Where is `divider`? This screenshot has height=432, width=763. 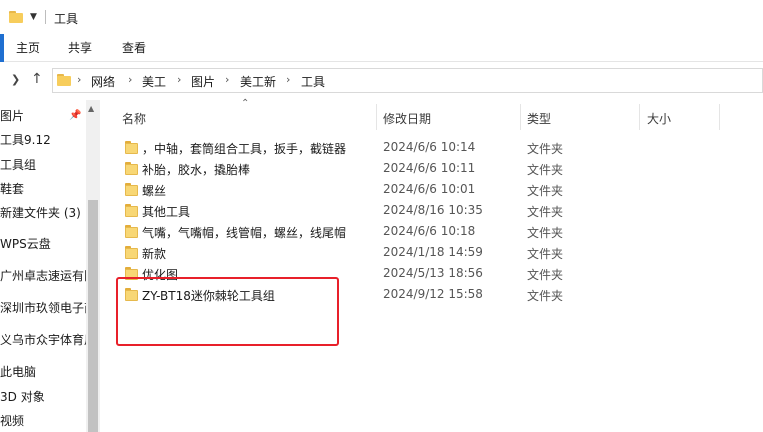
divider is located at coordinates (45, 17).